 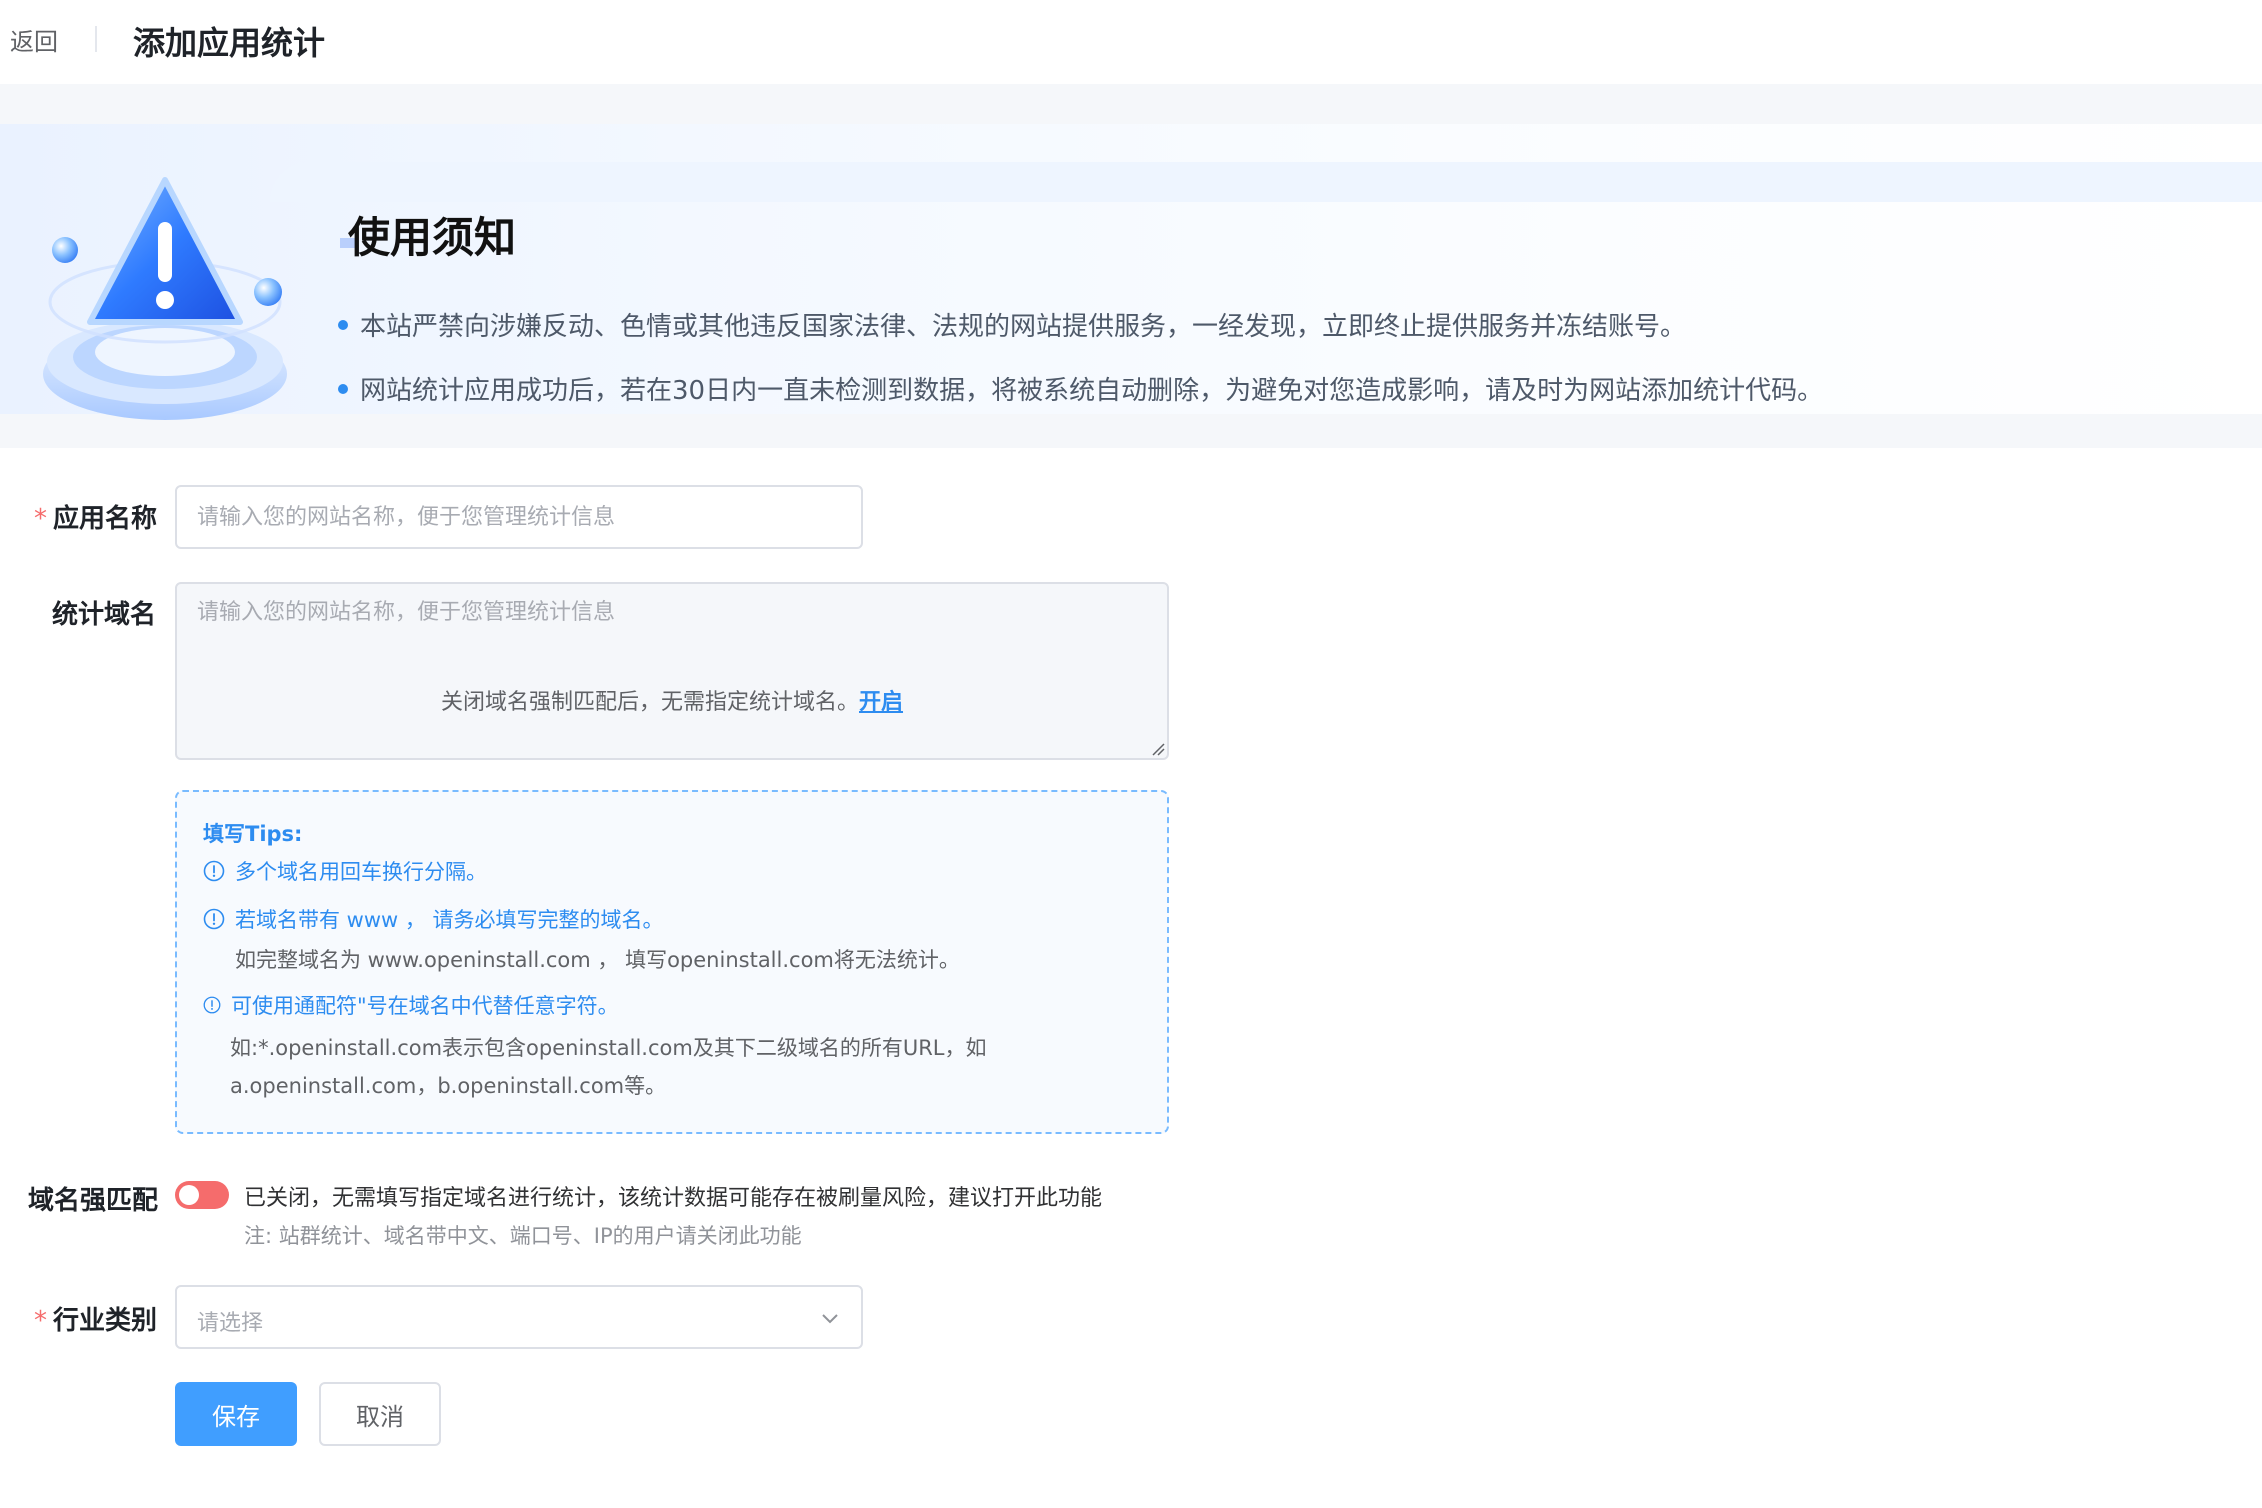 What do you see at coordinates (673, 1198) in the screenshot?
I see `strict-match-status: 已关闭，无需填写指定域名进行统计，该统计数据可能存在被刷量风险，建议打开此功能` at bounding box center [673, 1198].